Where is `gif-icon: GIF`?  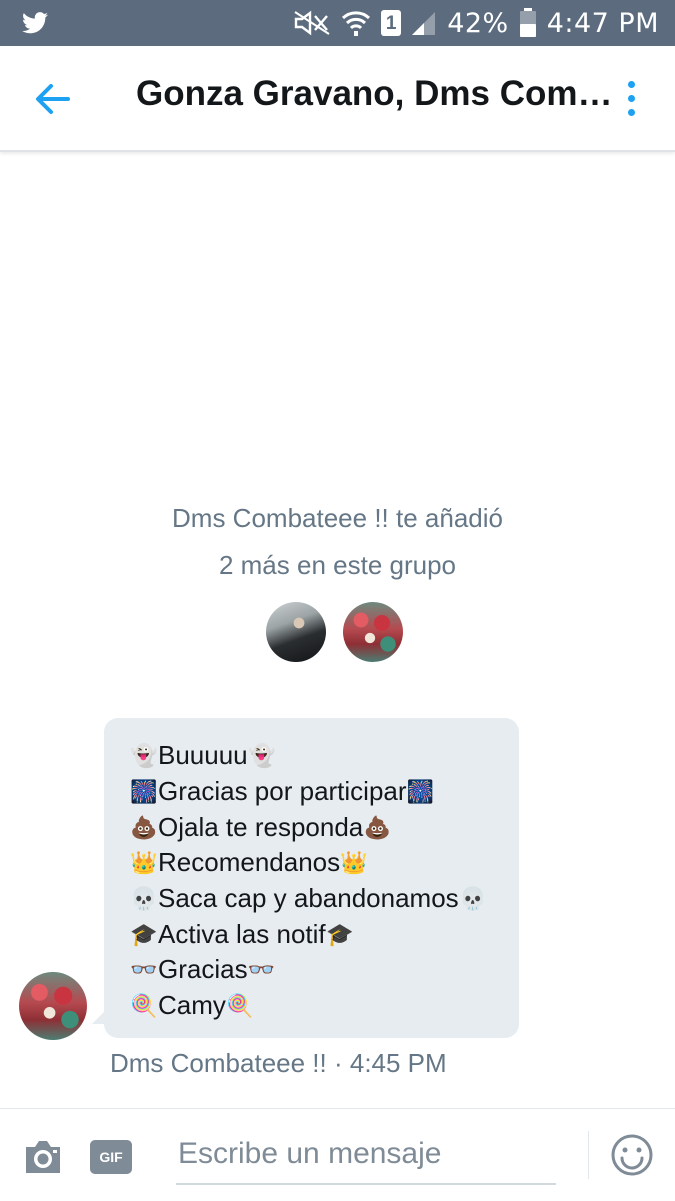 gif-icon: GIF is located at coordinates (111, 1157).